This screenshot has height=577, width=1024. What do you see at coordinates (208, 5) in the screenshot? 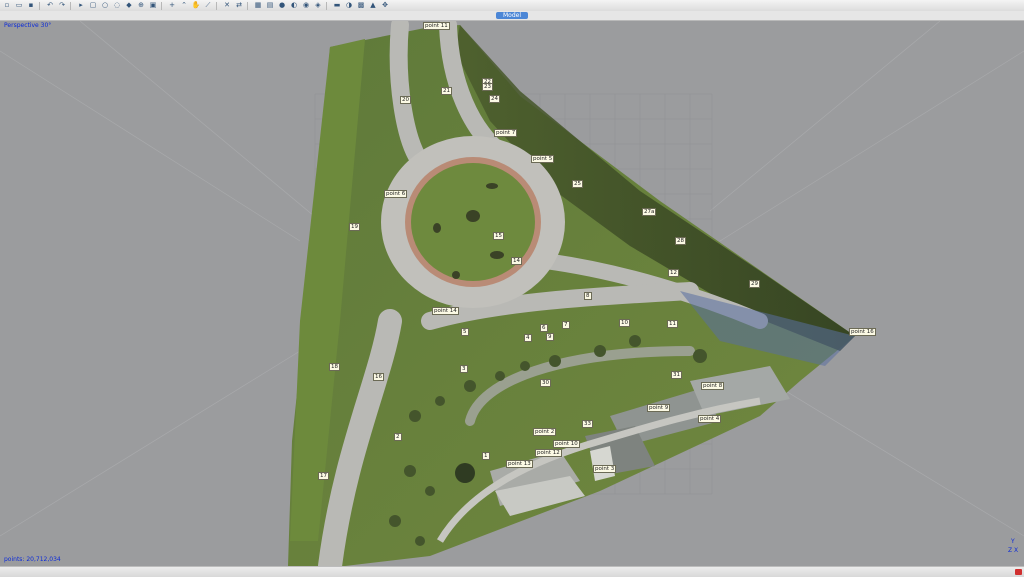
I see `measure-icon: ⟋` at bounding box center [208, 5].